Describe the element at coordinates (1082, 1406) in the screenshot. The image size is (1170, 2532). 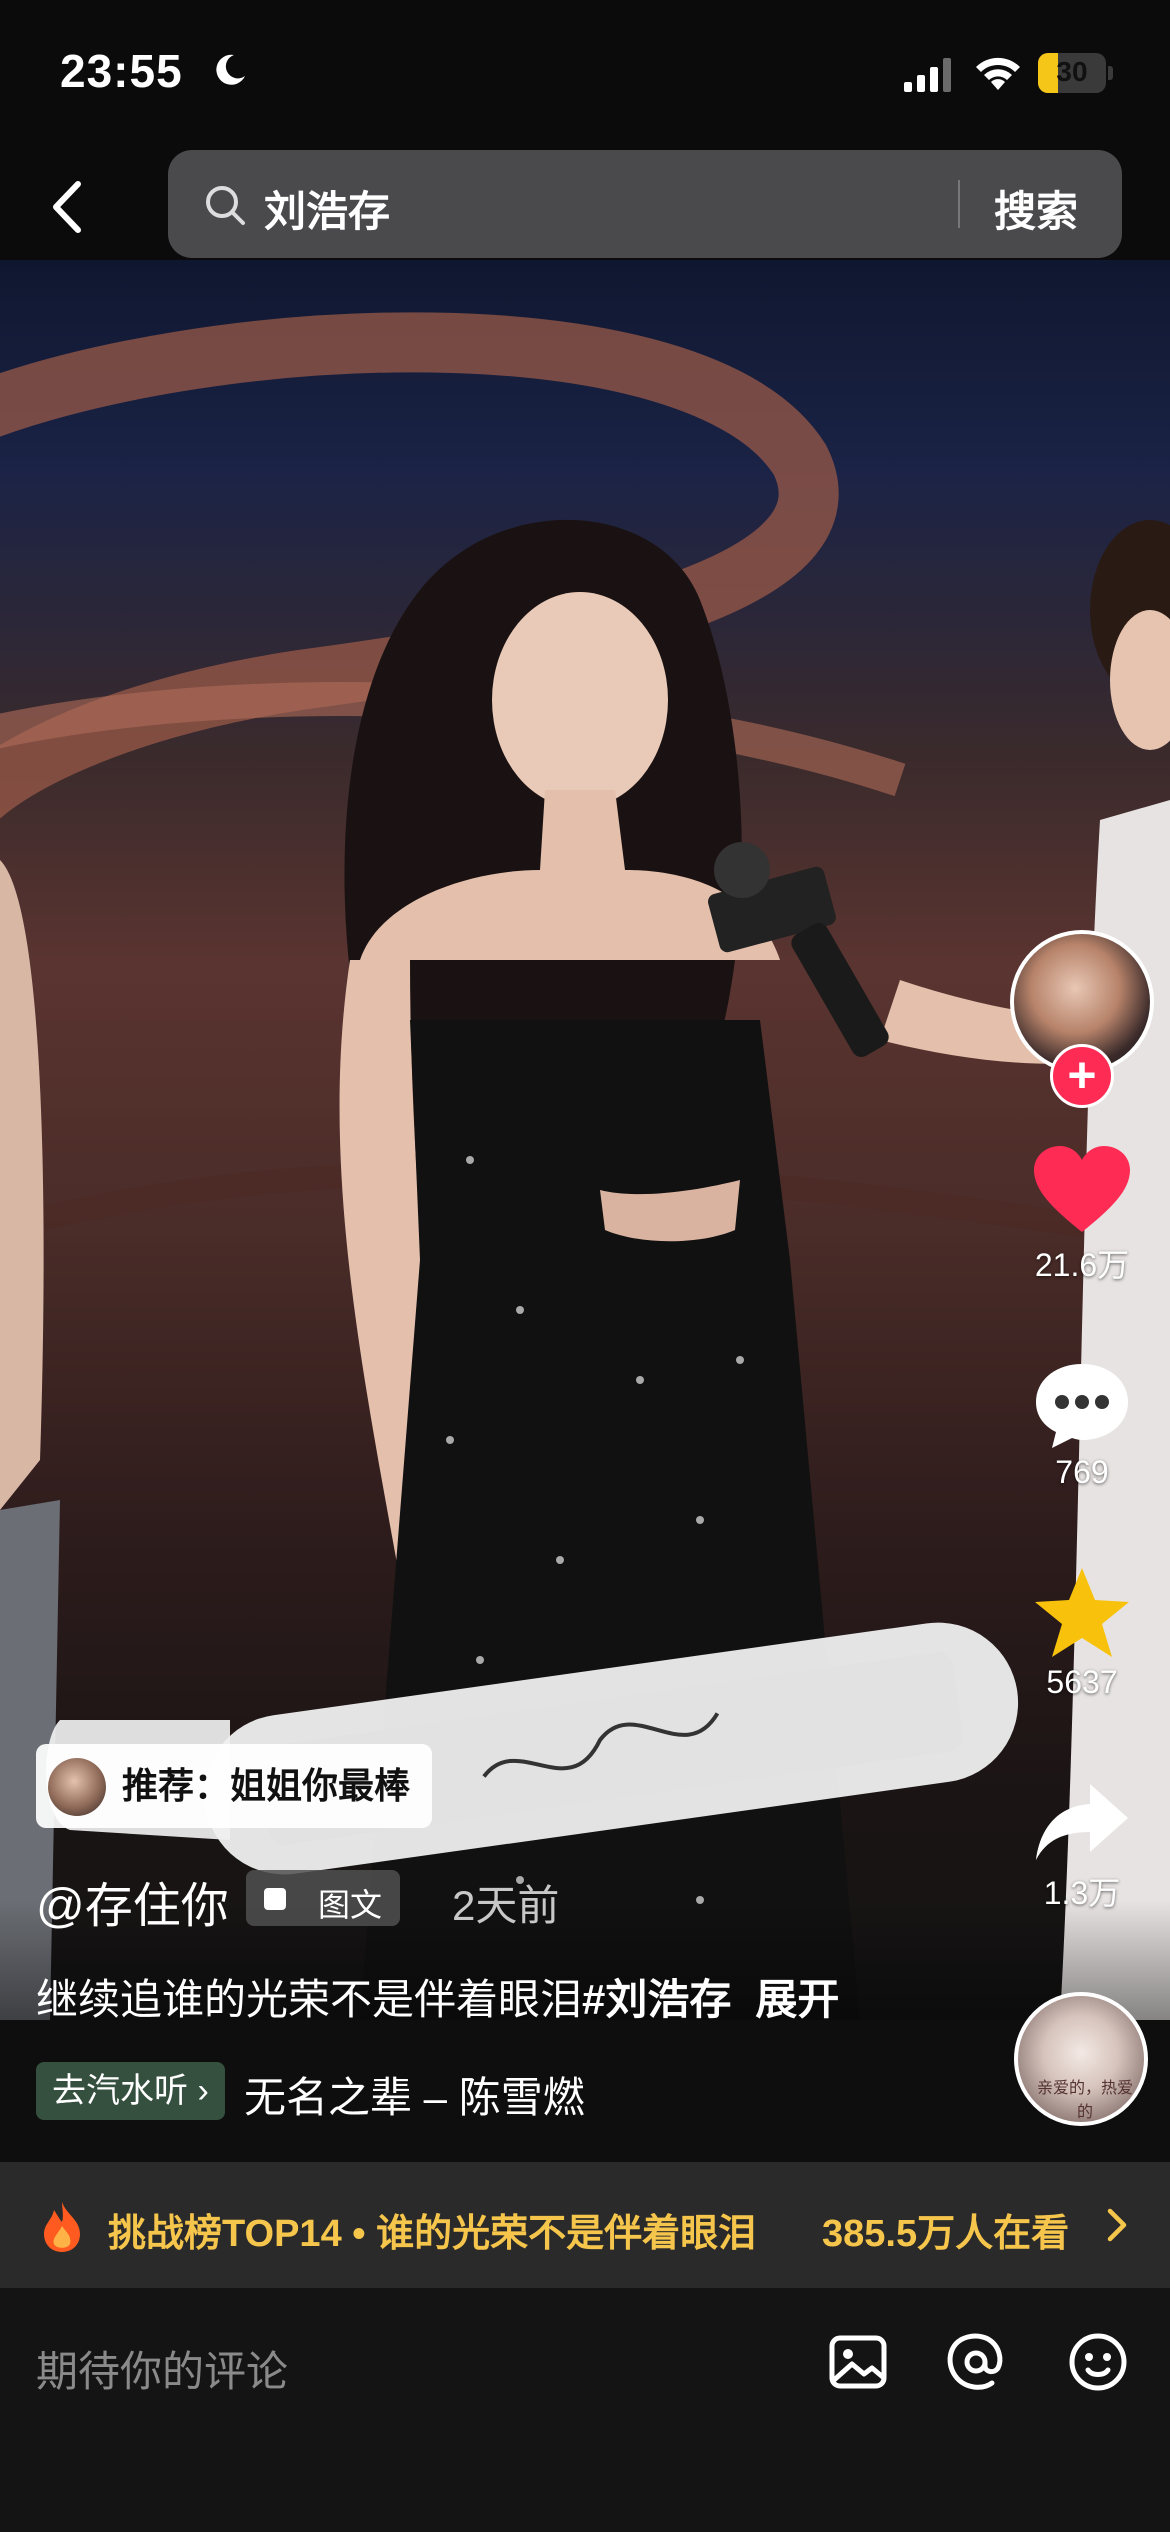
I see `comment-bubble-icon` at that location.